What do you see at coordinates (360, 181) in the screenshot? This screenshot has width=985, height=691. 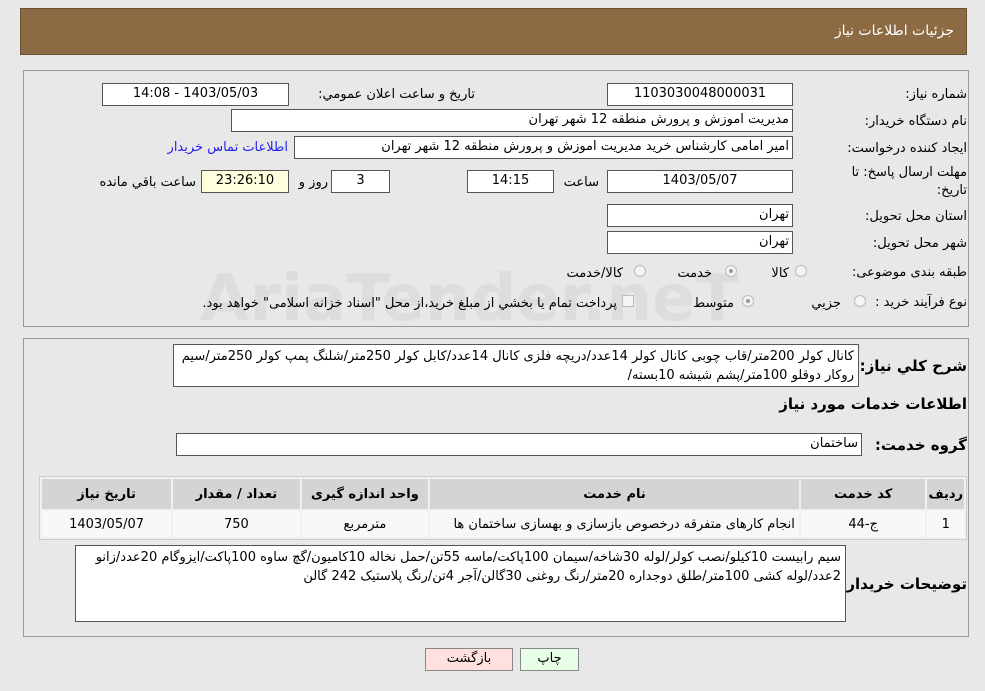 I see `days-field: 3` at bounding box center [360, 181].